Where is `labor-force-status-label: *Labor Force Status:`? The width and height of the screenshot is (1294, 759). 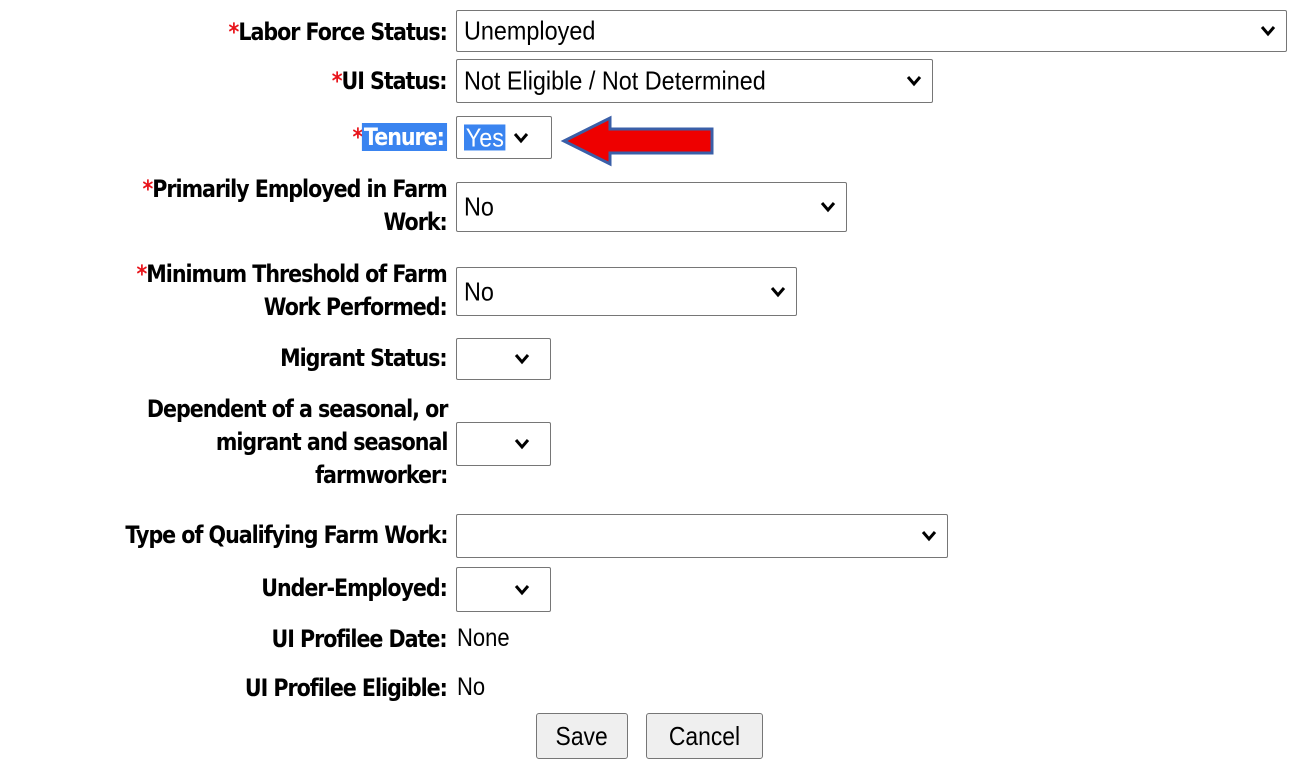 labor-force-status-label: *Labor Force Status: is located at coordinates (338, 32).